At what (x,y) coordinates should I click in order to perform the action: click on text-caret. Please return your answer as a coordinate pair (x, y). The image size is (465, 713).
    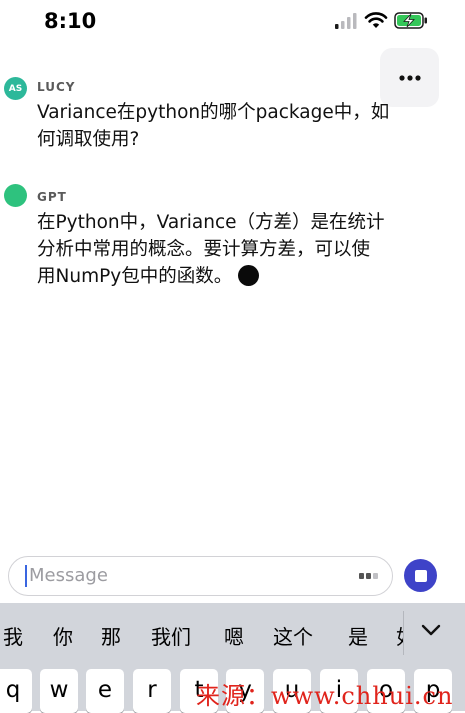
    Looking at the image, I should click on (26, 576).